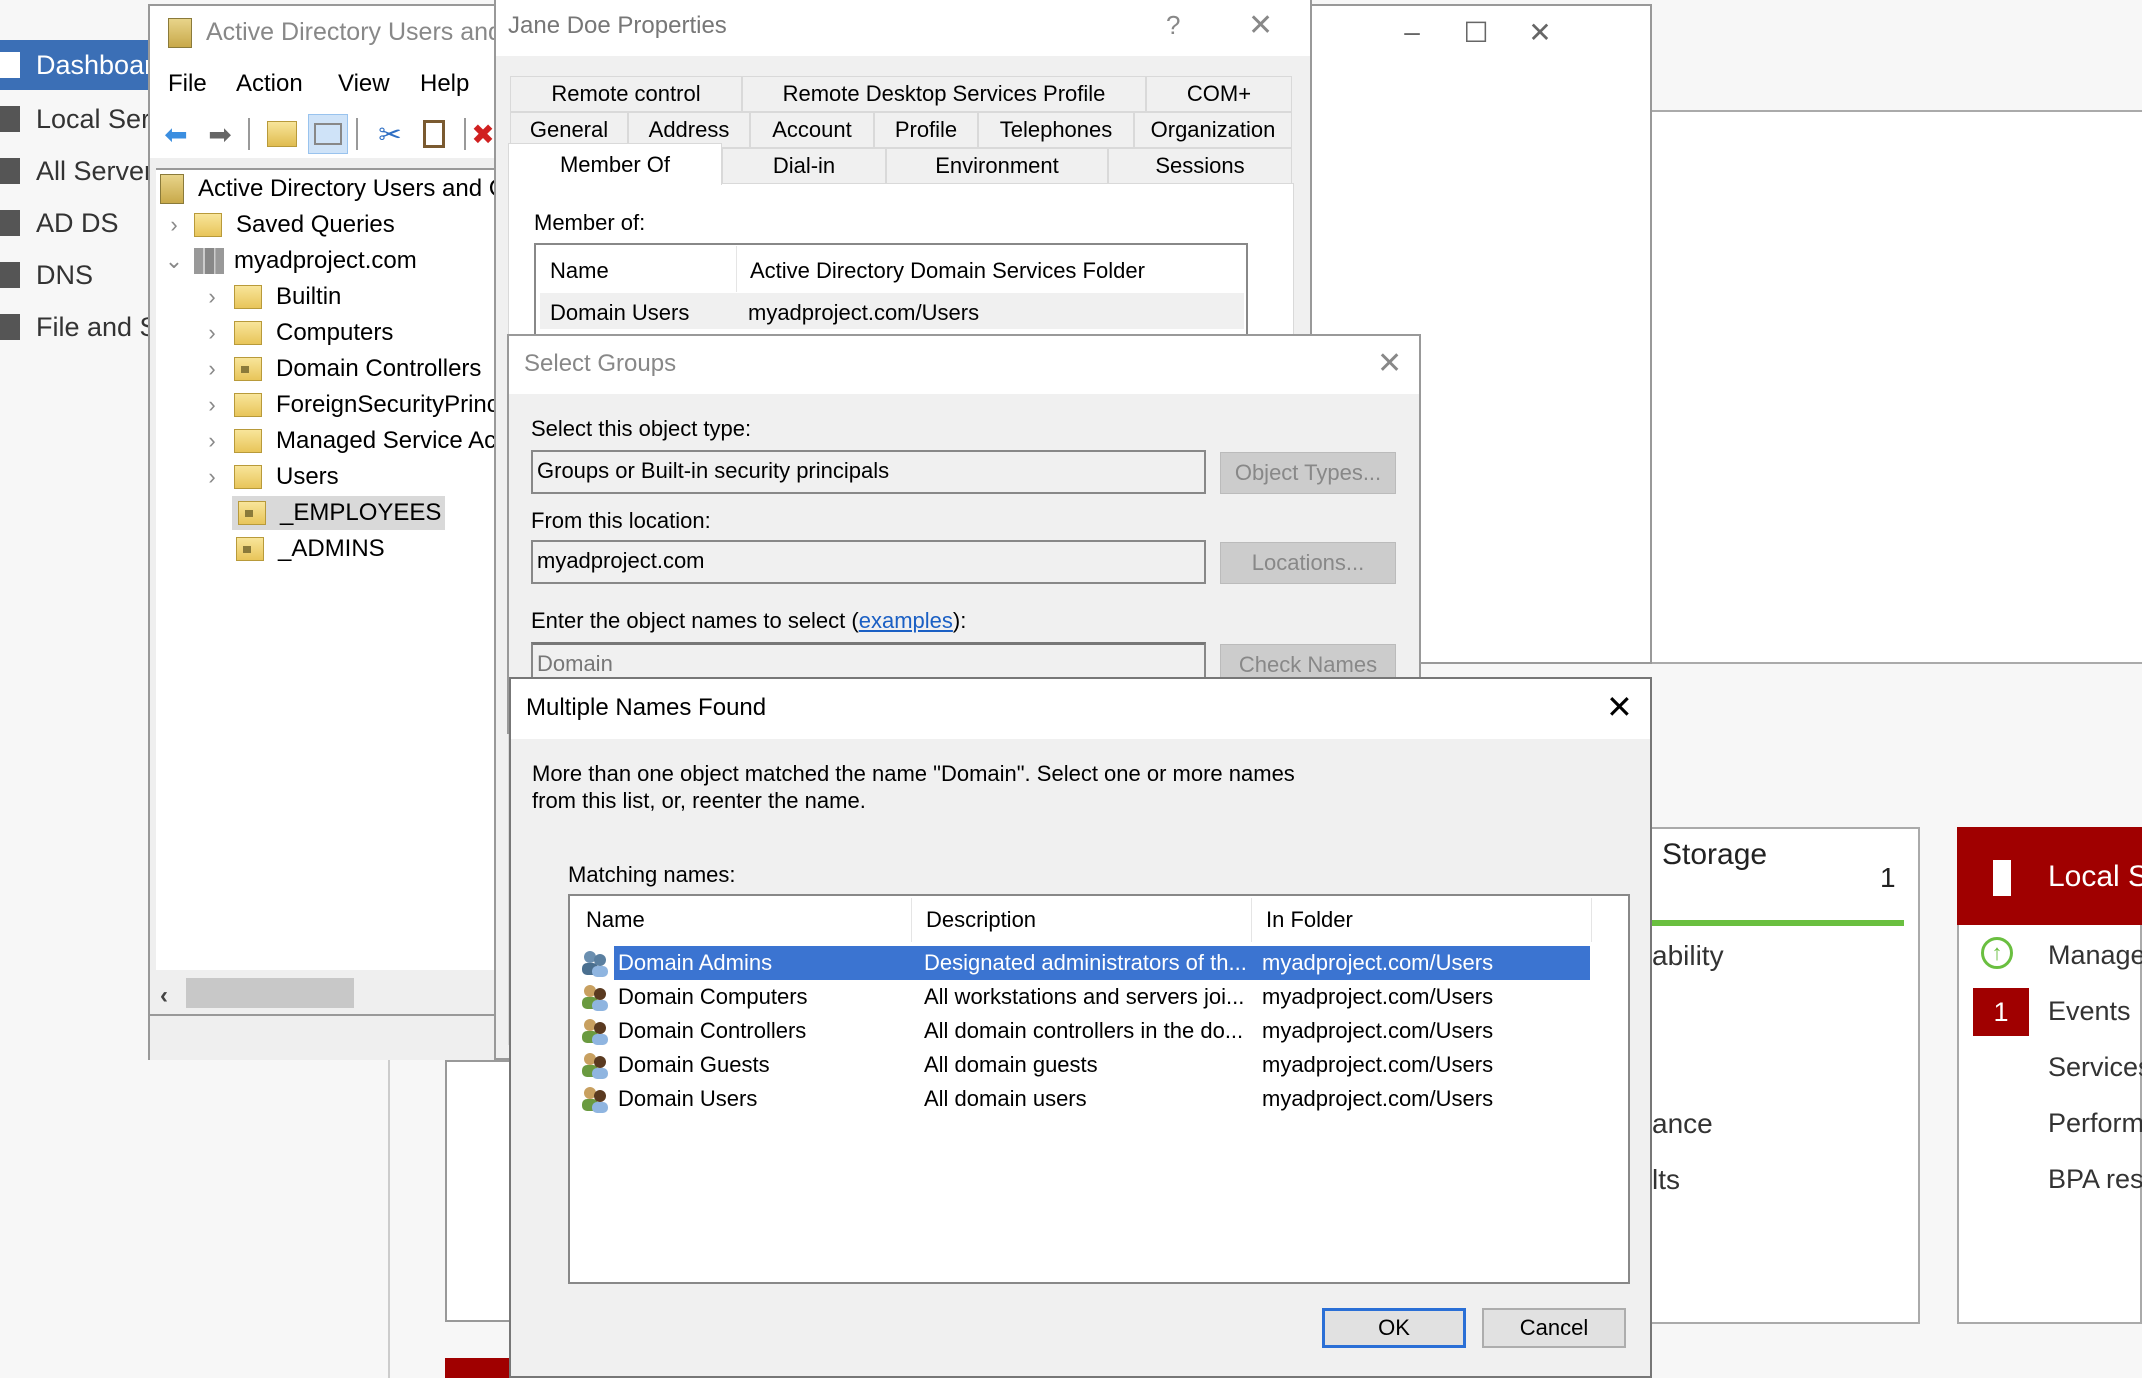 The image size is (2142, 1378). Describe the element at coordinates (997, 166) in the screenshot. I see `tab-environment: Environment` at that location.